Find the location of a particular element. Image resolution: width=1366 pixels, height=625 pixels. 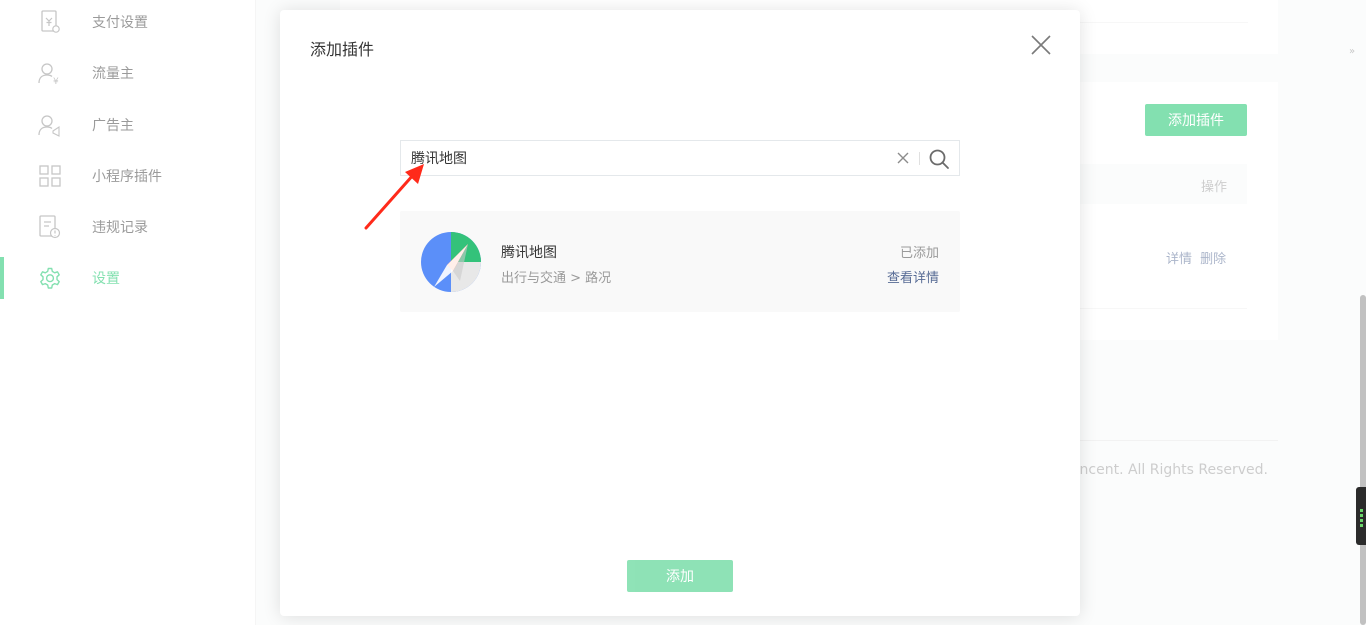

plugin-name: 腾讯地图 is located at coordinates (529, 253).